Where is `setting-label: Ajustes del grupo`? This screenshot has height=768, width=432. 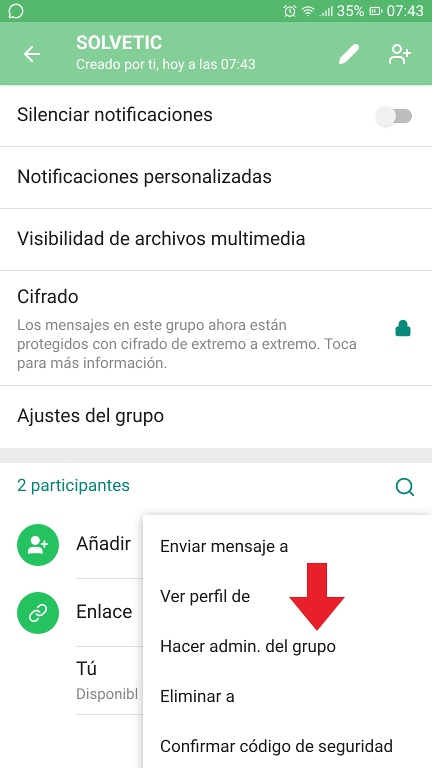 setting-label: Ajustes del grupo is located at coordinates (91, 416).